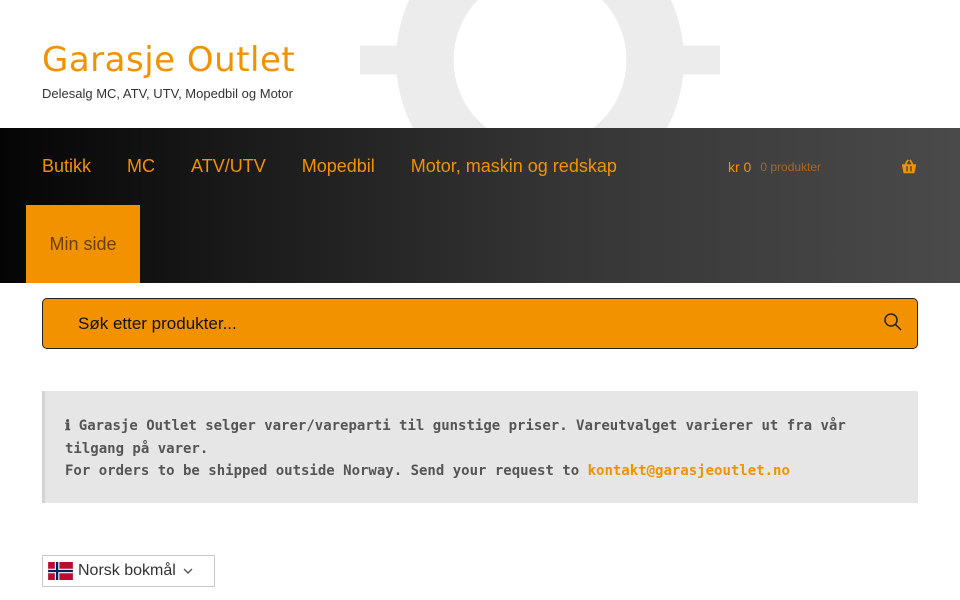 This screenshot has height=600, width=960. What do you see at coordinates (60, 571) in the screenshot?
I see `norway-flag-icon` at bounding box center [60, 571].